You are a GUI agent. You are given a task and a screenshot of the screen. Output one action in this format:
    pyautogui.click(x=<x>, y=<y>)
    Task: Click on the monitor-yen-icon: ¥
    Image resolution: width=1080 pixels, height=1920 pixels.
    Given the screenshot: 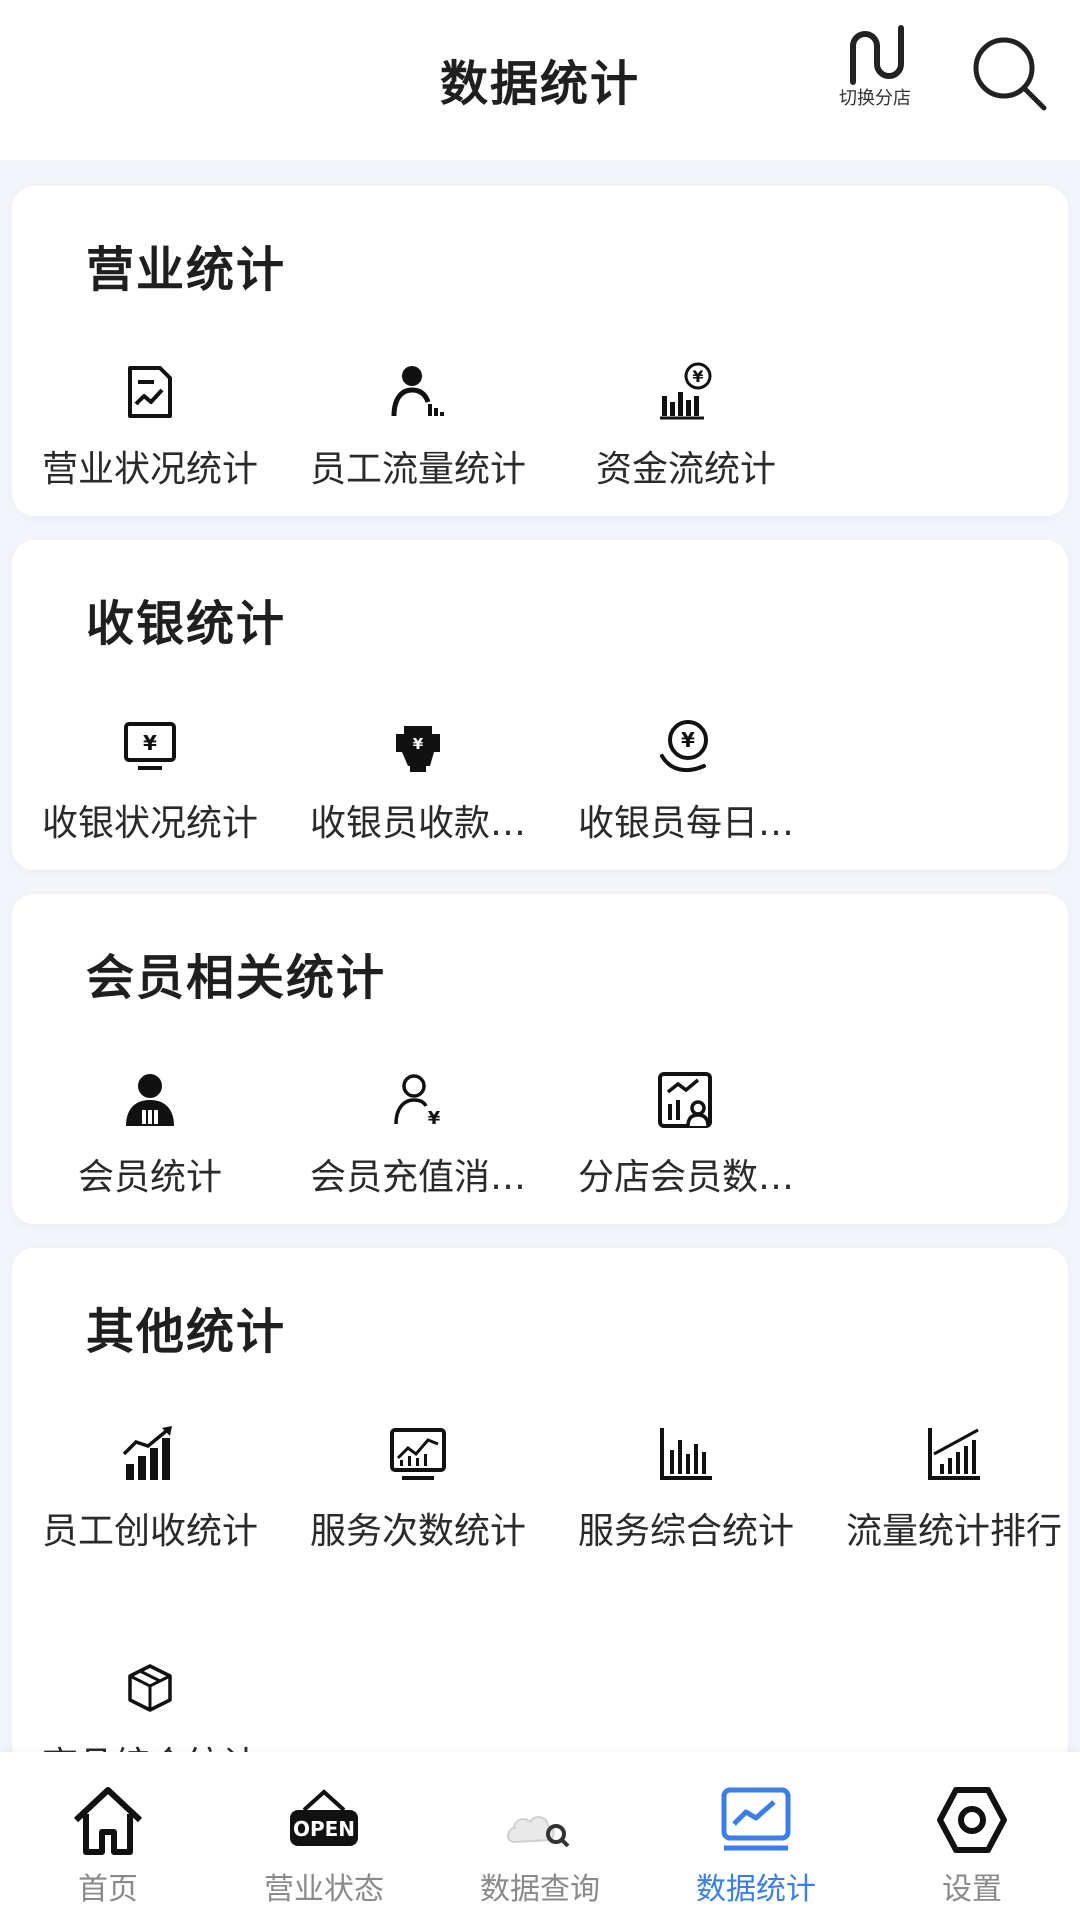 What is the action you would take?
    pyautogui.click(x=150, y=746)
    